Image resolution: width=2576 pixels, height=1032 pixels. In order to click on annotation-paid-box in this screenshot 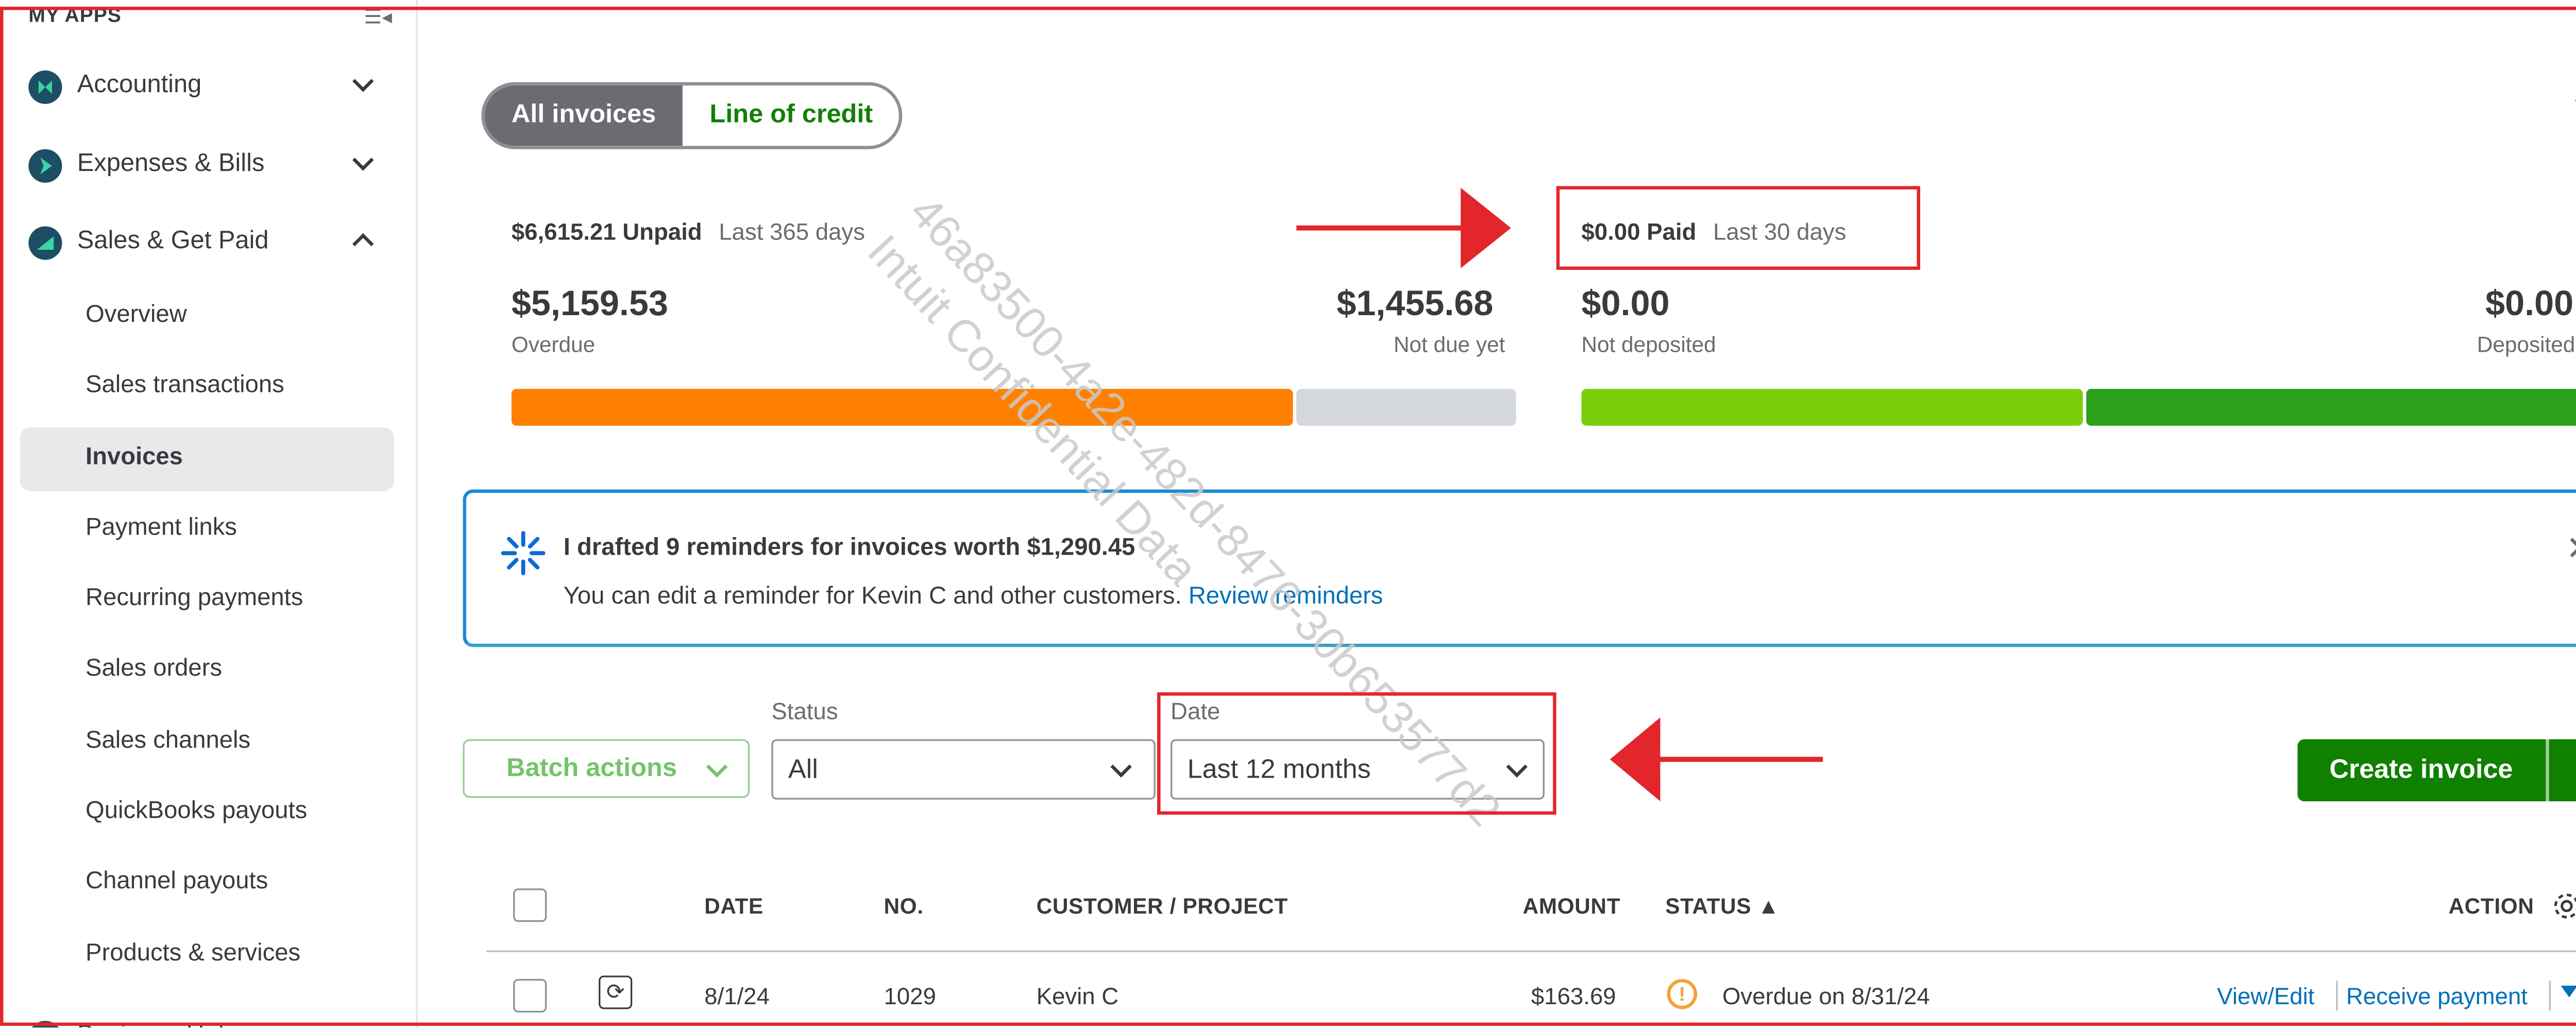, I will do `click(1738, 228)`.